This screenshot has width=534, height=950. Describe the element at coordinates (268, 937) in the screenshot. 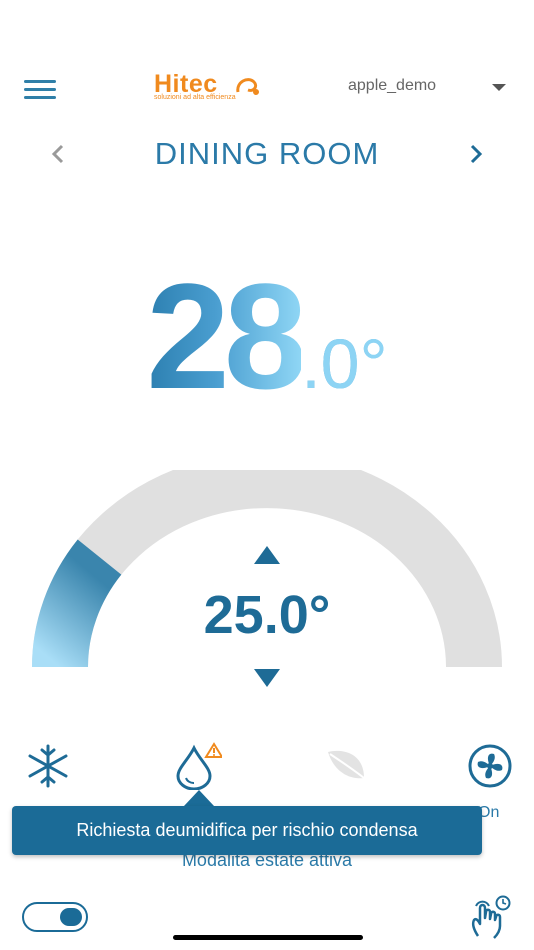

I see `home-indicator` at that location.